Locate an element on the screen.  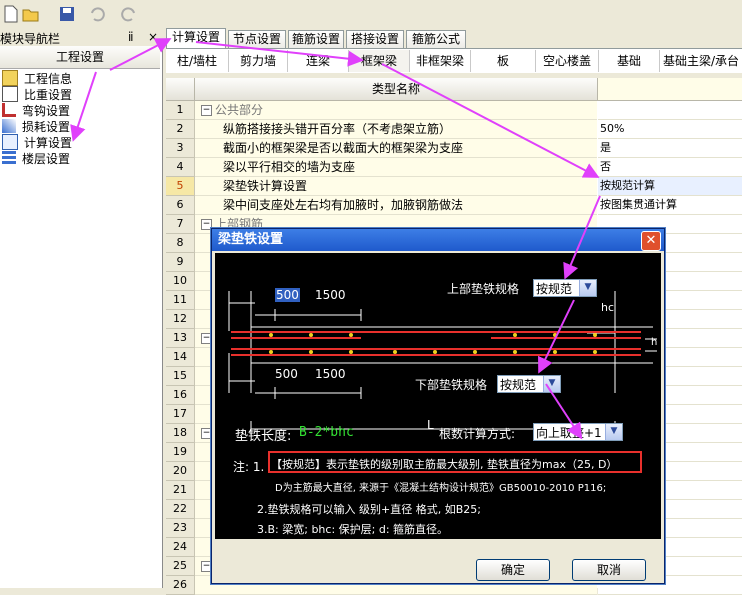
tab-stirrup-settings: 箍筋设置 is located at coordinates (316, 39).